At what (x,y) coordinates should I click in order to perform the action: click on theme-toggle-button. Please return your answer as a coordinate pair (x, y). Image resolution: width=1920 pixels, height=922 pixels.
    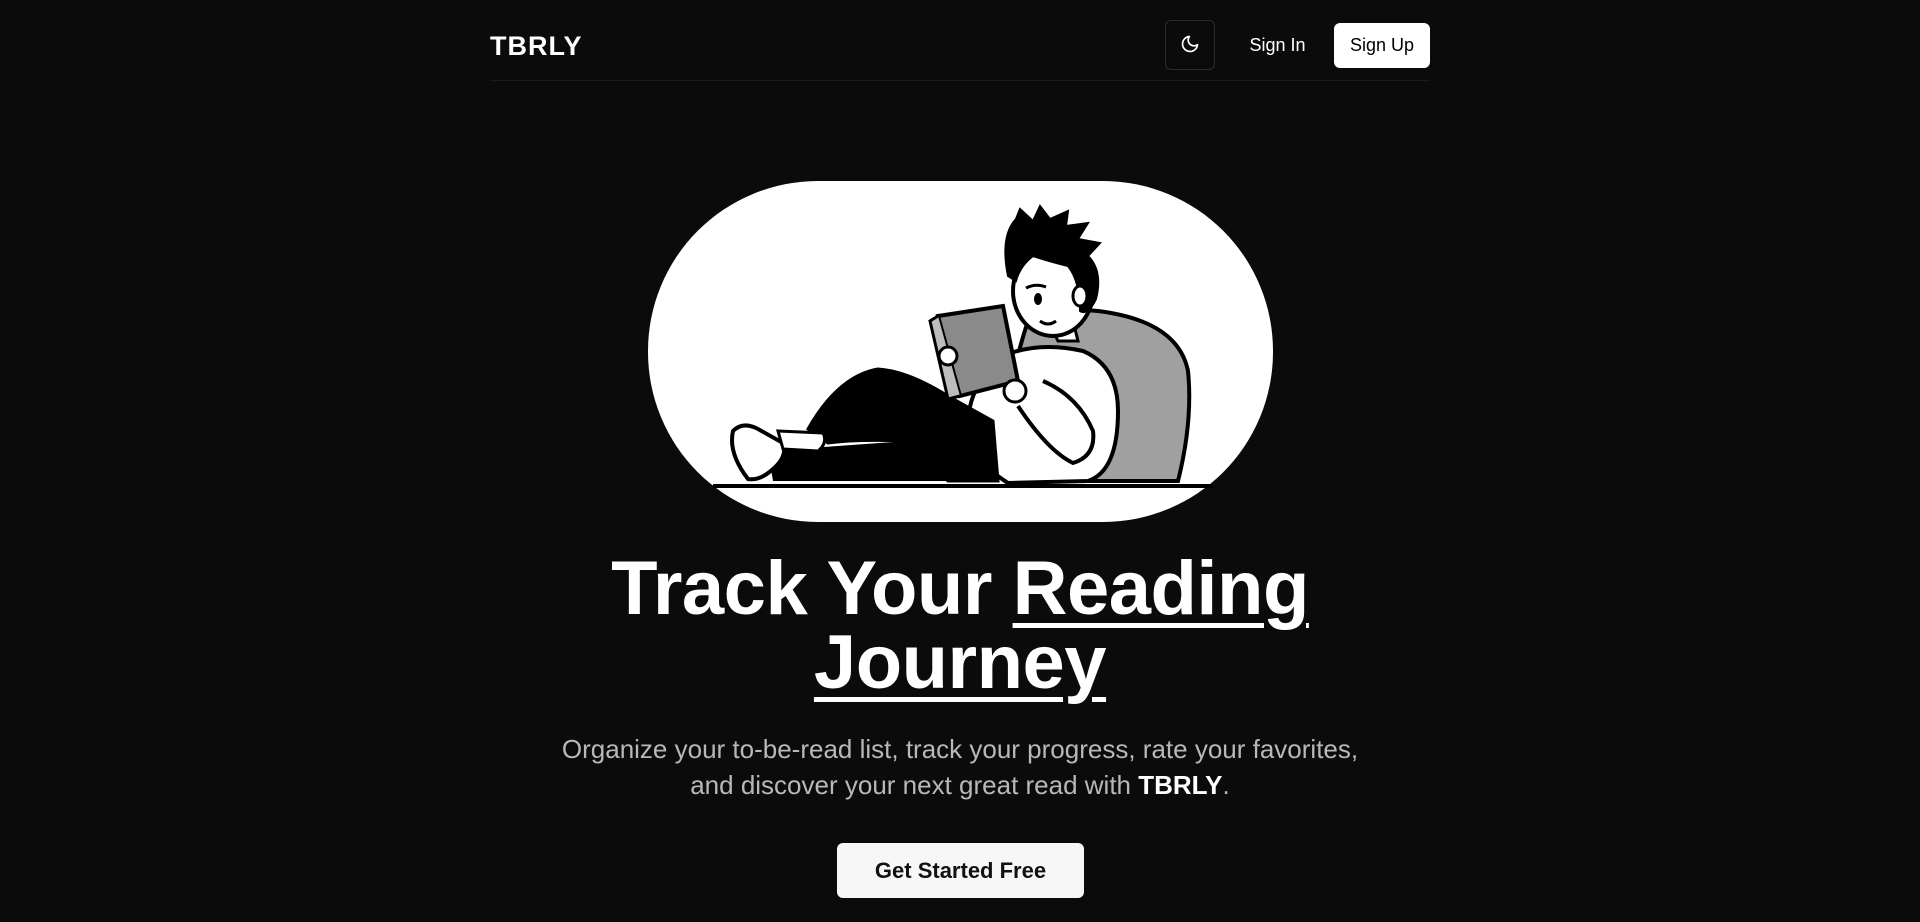
    Looking at the image, I should click on (1190, 45).